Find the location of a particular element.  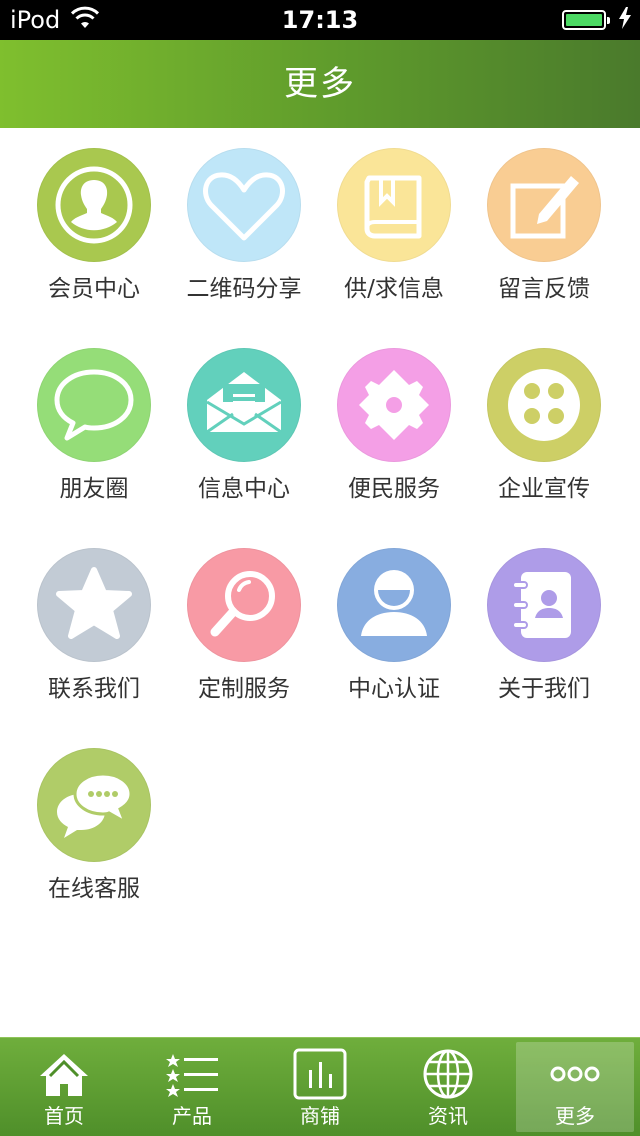

heart-icon is located at coordinates (244, 205).